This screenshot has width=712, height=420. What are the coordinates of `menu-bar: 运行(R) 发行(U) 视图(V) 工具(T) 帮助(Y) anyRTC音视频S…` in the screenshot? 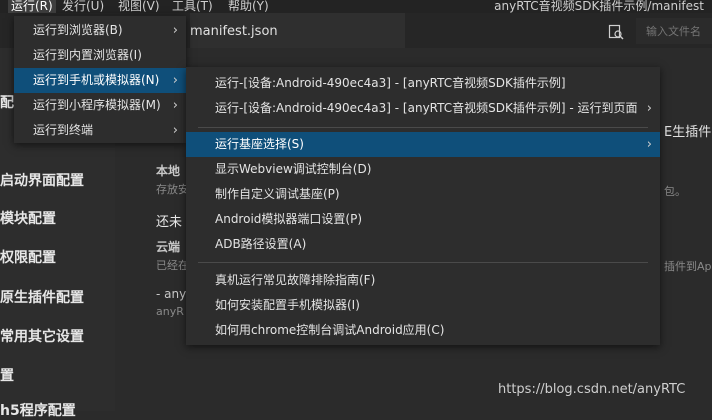 It's located at (356, 6).